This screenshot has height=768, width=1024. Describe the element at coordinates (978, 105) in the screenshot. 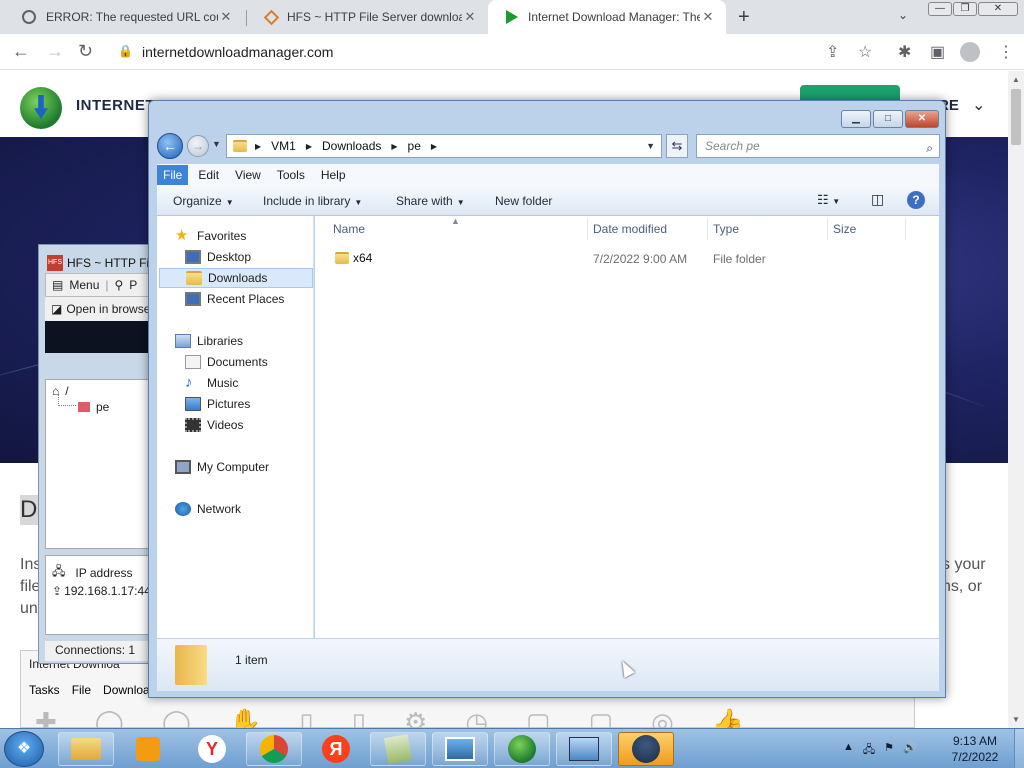

I see `chevron-down-icon: ⌄` at that location.